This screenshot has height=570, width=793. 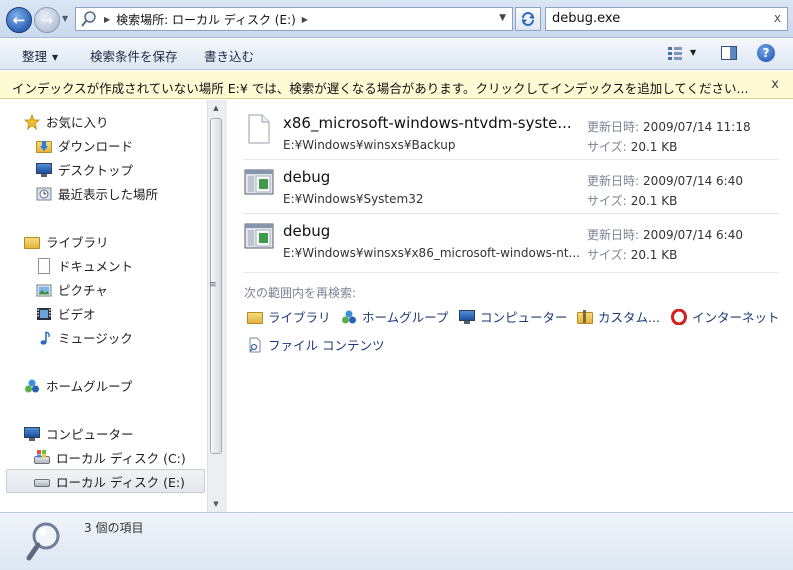 I want to click on details-pane: 3 個の項目, so click(x=396, y=541).